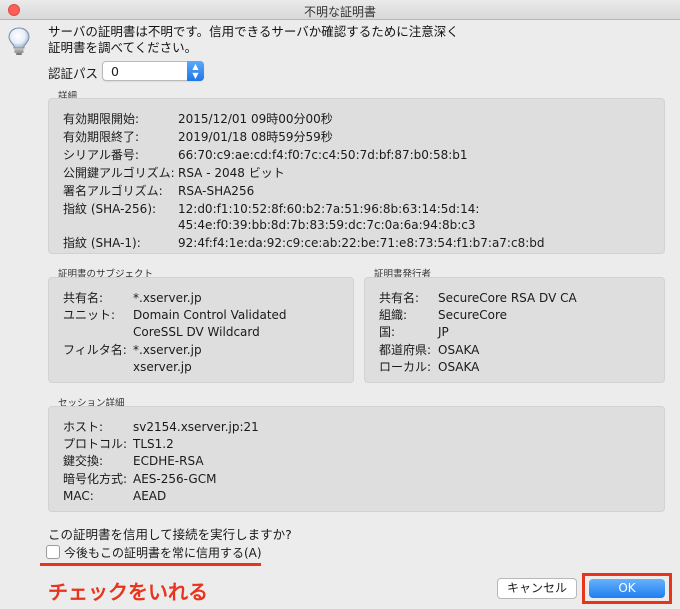 This screenshot has width=680, height=609. I want to click on cert-path-label: 認証パス, so click(73, 73).